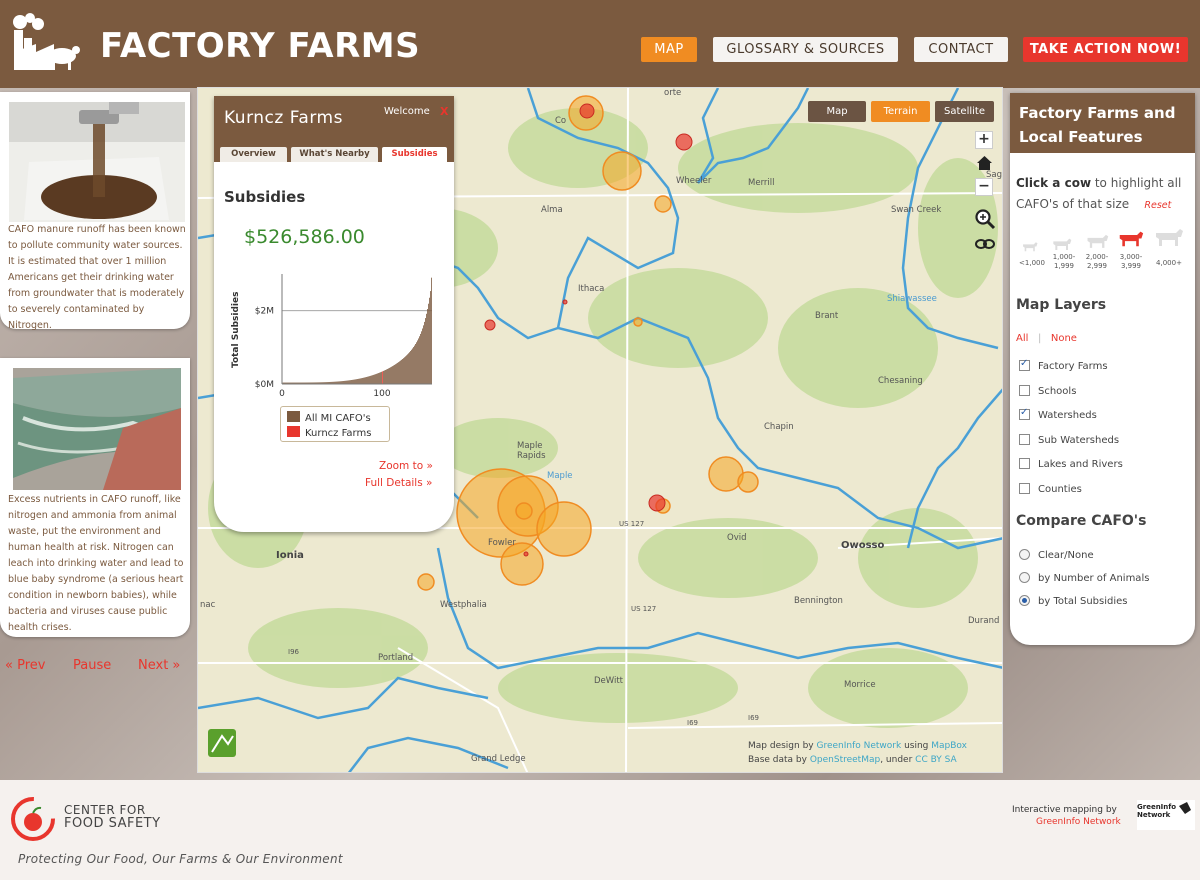 This screenshot has width=1200, height=880. I want to click on compare-radio-row: by Total Subsidies, so click(1073, 601).